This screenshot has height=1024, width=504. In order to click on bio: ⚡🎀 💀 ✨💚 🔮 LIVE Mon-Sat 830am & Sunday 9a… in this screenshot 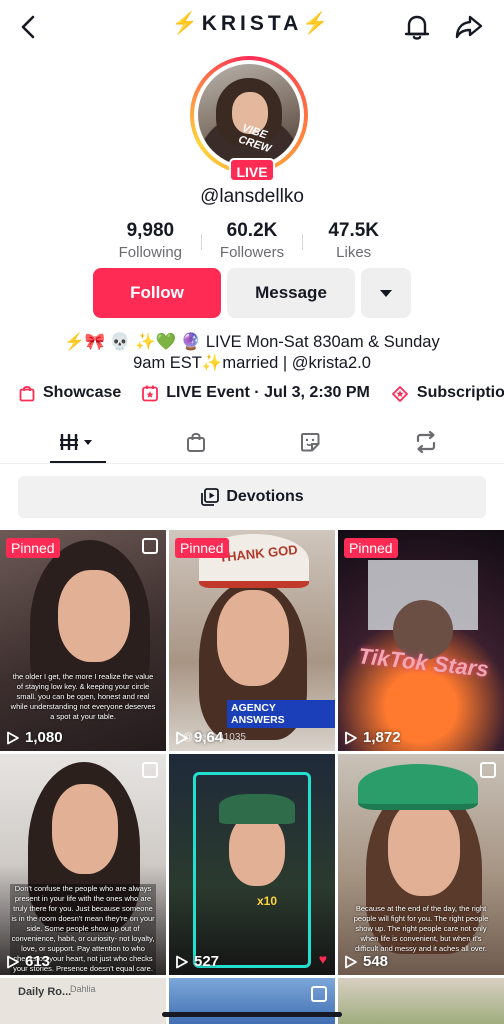, I will do `click(252, 353)`.